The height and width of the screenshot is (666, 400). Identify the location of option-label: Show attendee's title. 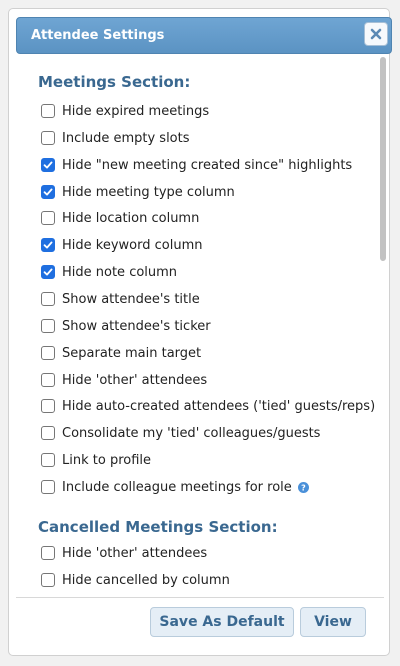
(131, 299).